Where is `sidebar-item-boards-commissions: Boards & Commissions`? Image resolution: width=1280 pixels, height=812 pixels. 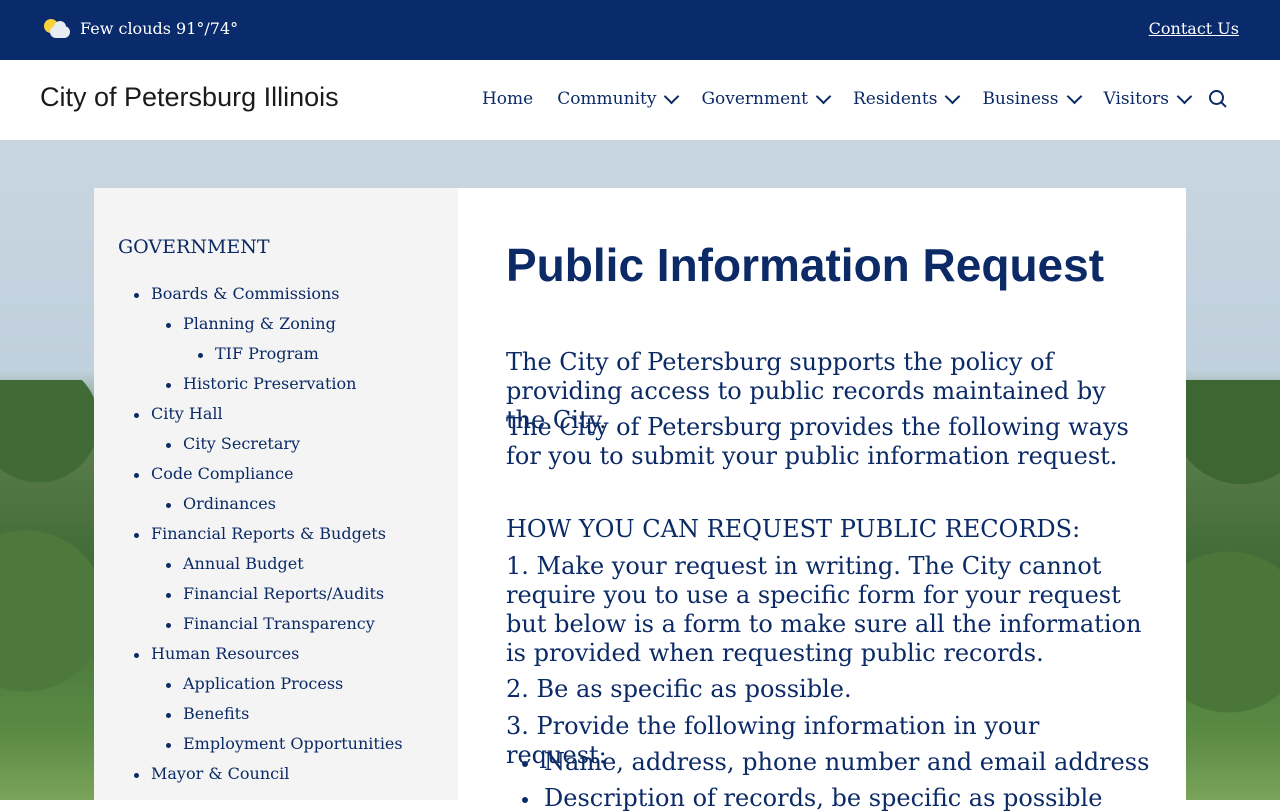 sidebar-item-boards-commissions: Boards & Commissions is located at coordinates (236, 293).